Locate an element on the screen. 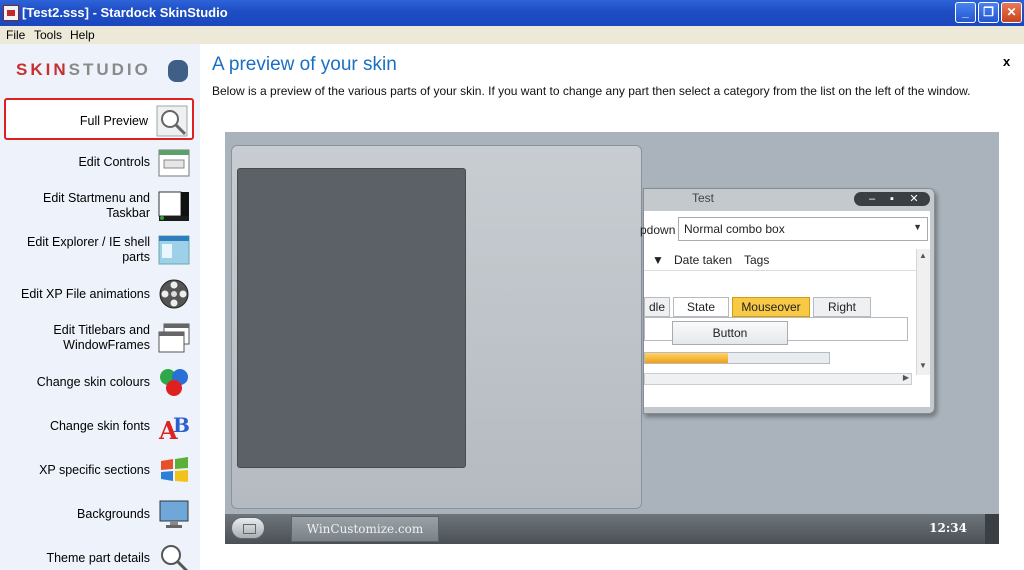 This screenshot has width=1024, height=570. chevron-down-icon: ▼ is located at coordinates (917, 227).